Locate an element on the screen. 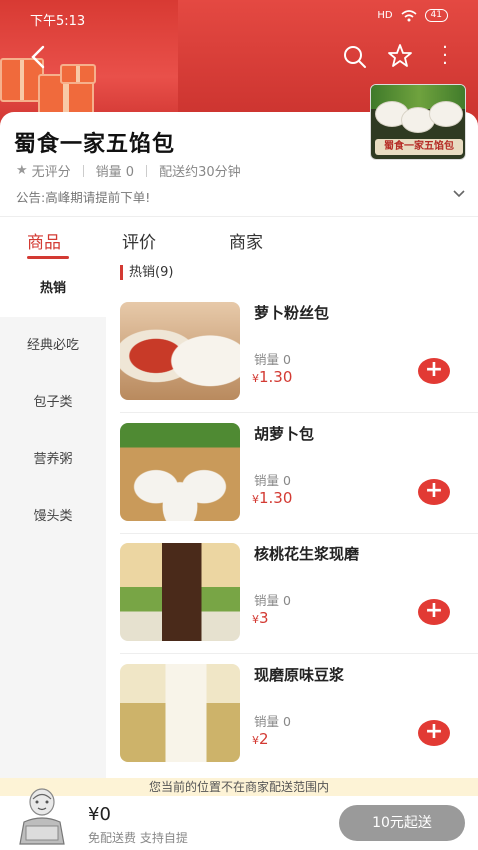 The height and width of the screenshot is (850, 478). star-outline-icon is located at coordinates (400, 55).